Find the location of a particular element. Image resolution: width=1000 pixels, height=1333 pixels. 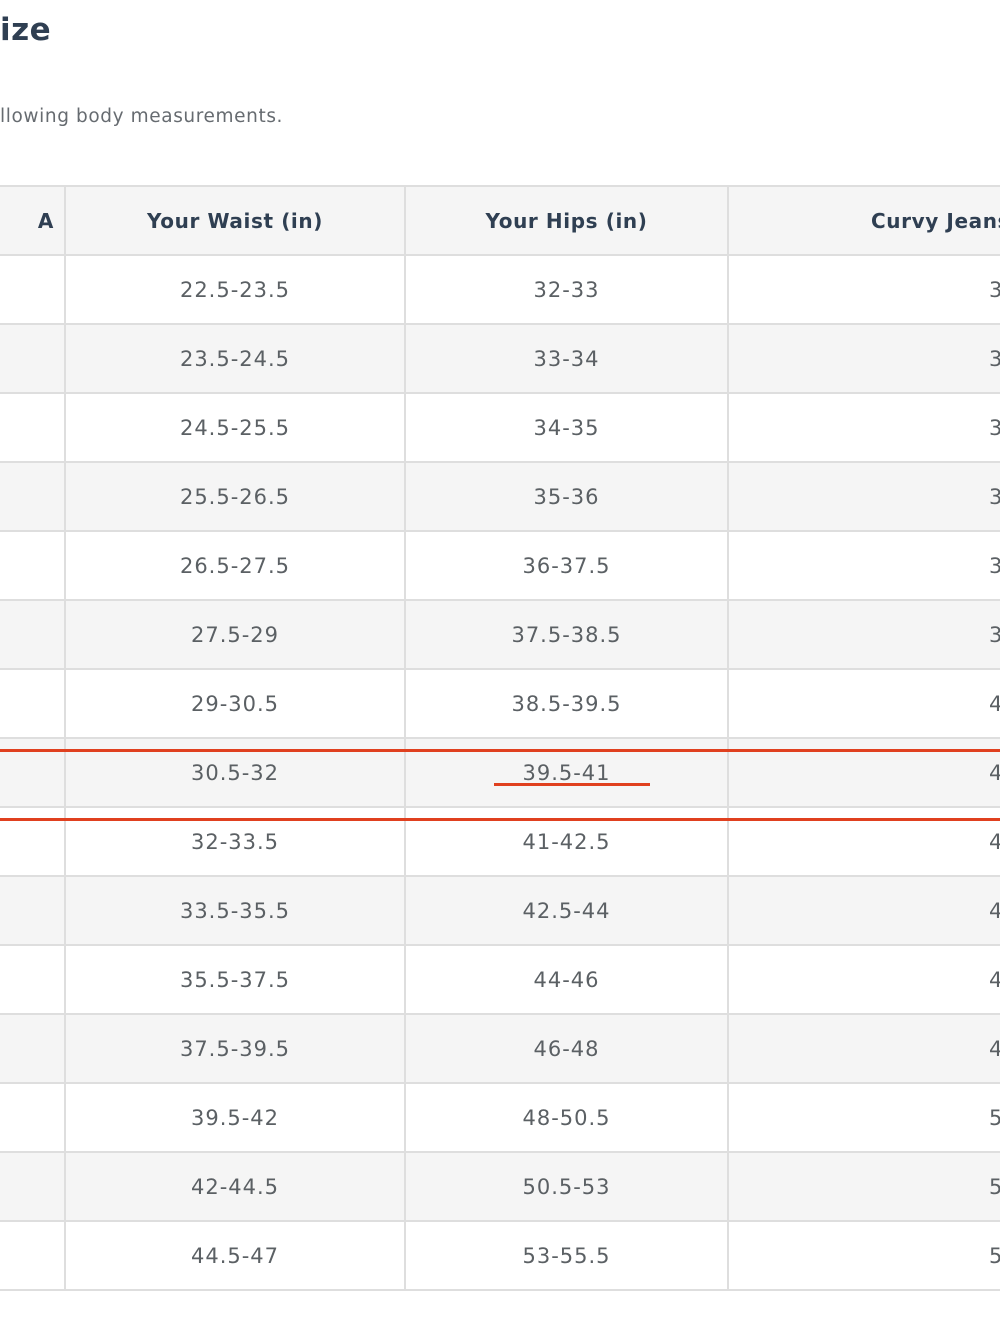

cell-waist: 27.5-29 is located at coordinates (235, 634).